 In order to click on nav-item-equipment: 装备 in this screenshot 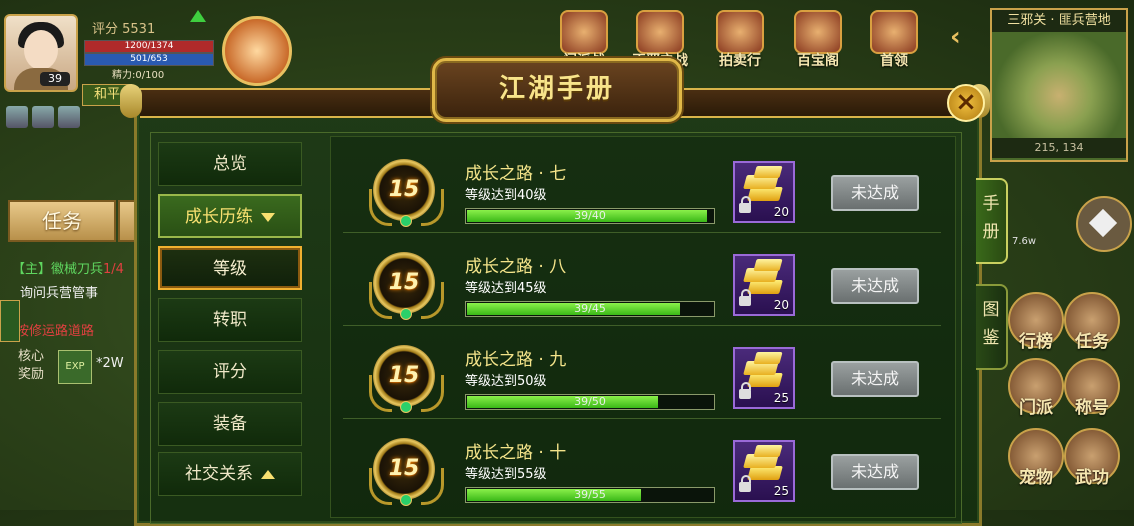, I will do `click(230, 424)`.